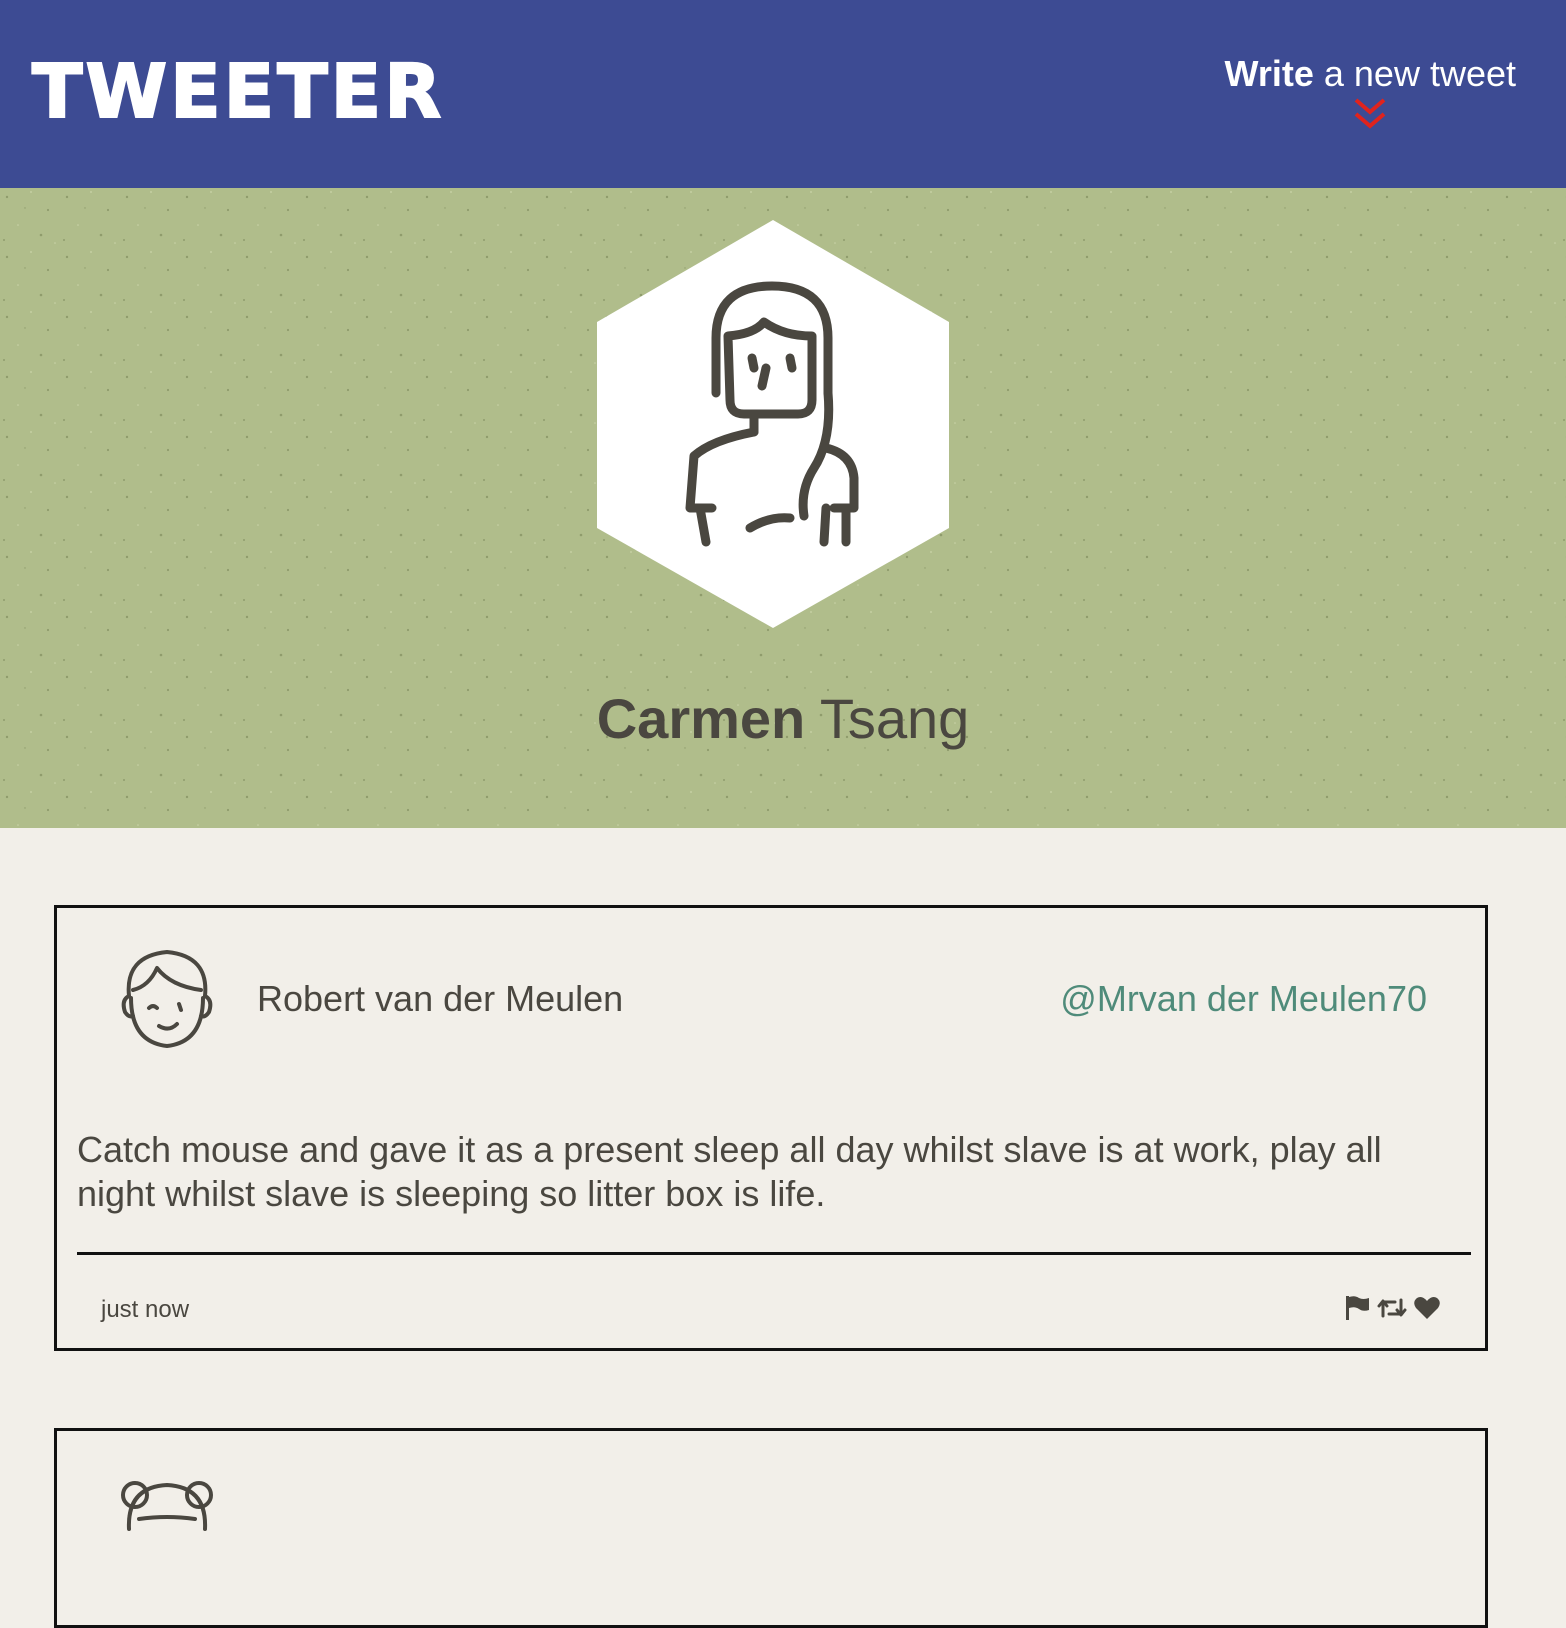 This screenshot has height=1628, width=1566. What do you see at coordinates (773, 424) in the screenshot?
I see `profile-avatar` at bounding box center [773, 424].